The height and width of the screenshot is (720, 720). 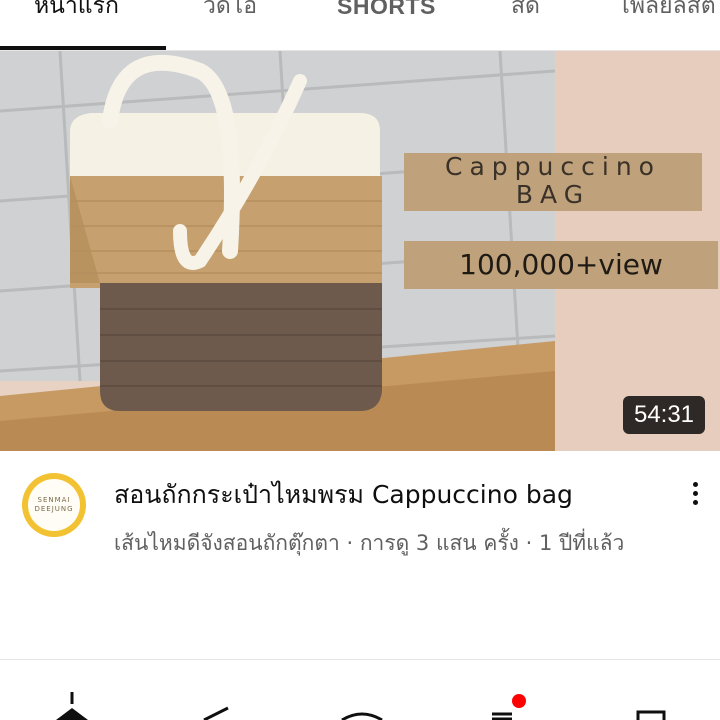 I want to click on bottom-nav, so click(x=360, y=705).